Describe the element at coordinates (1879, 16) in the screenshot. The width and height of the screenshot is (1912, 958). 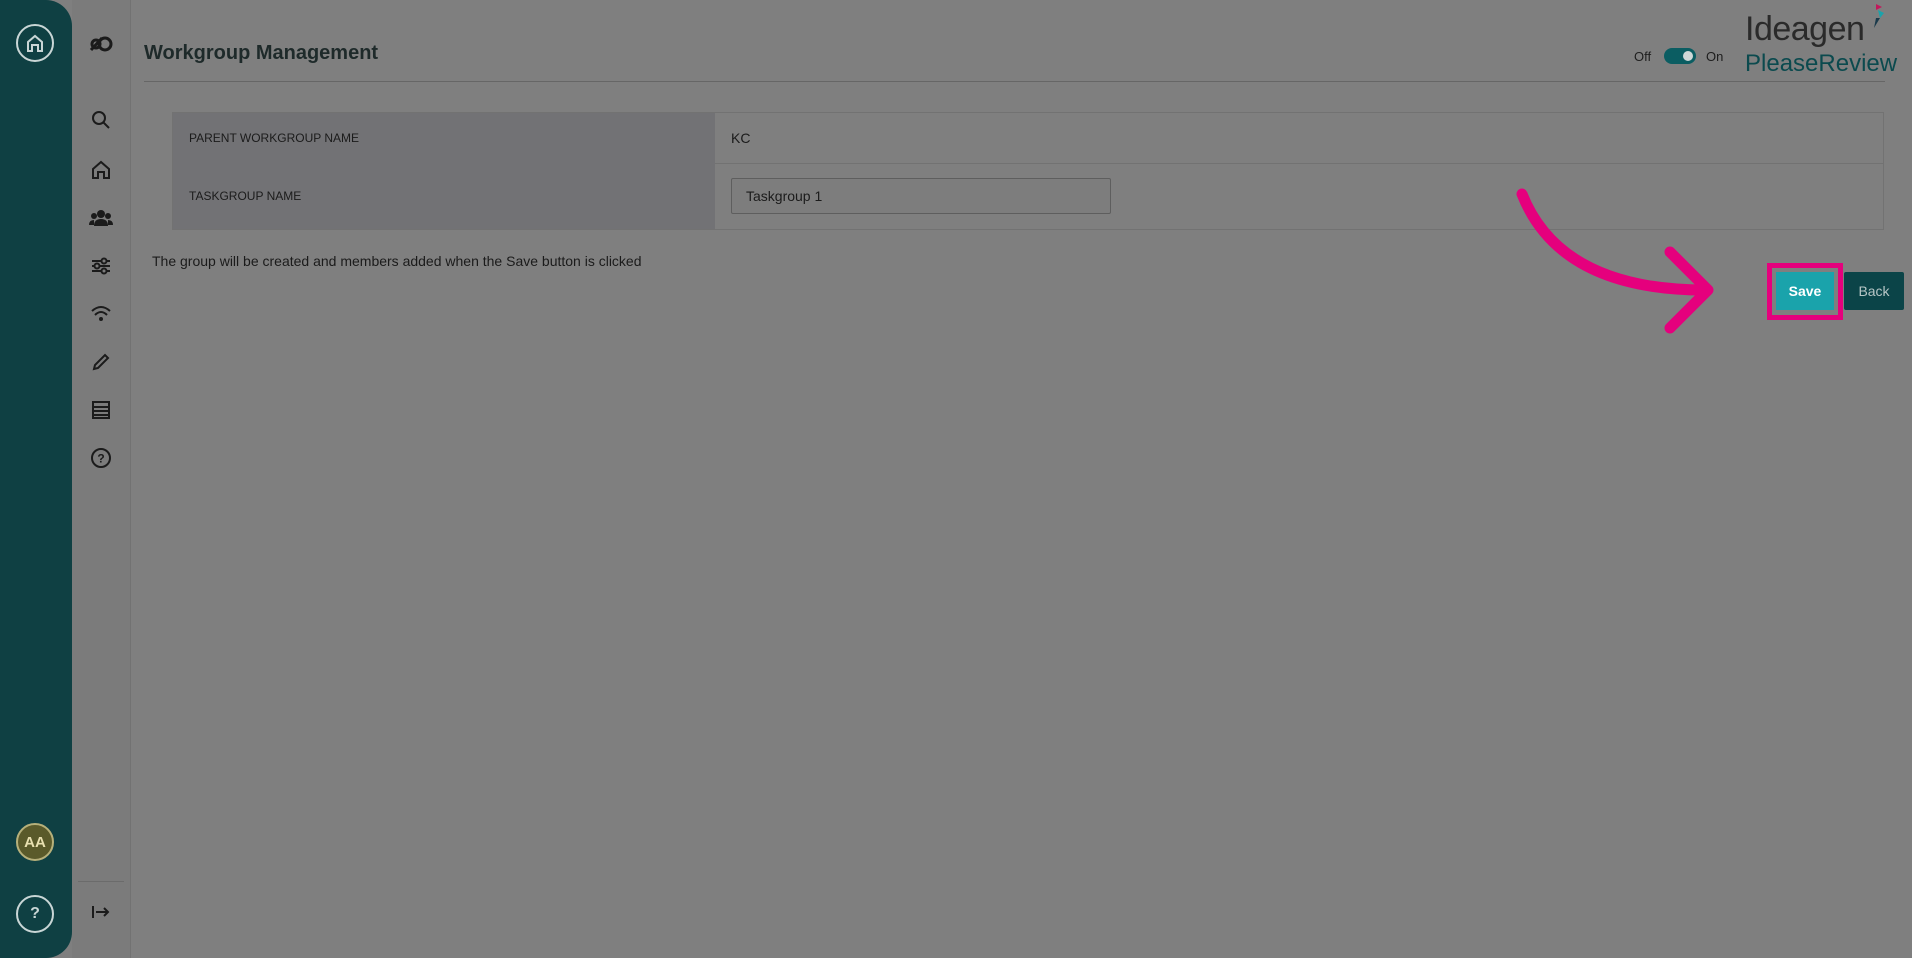
I see `brand-logo-mark-icon` at that location.